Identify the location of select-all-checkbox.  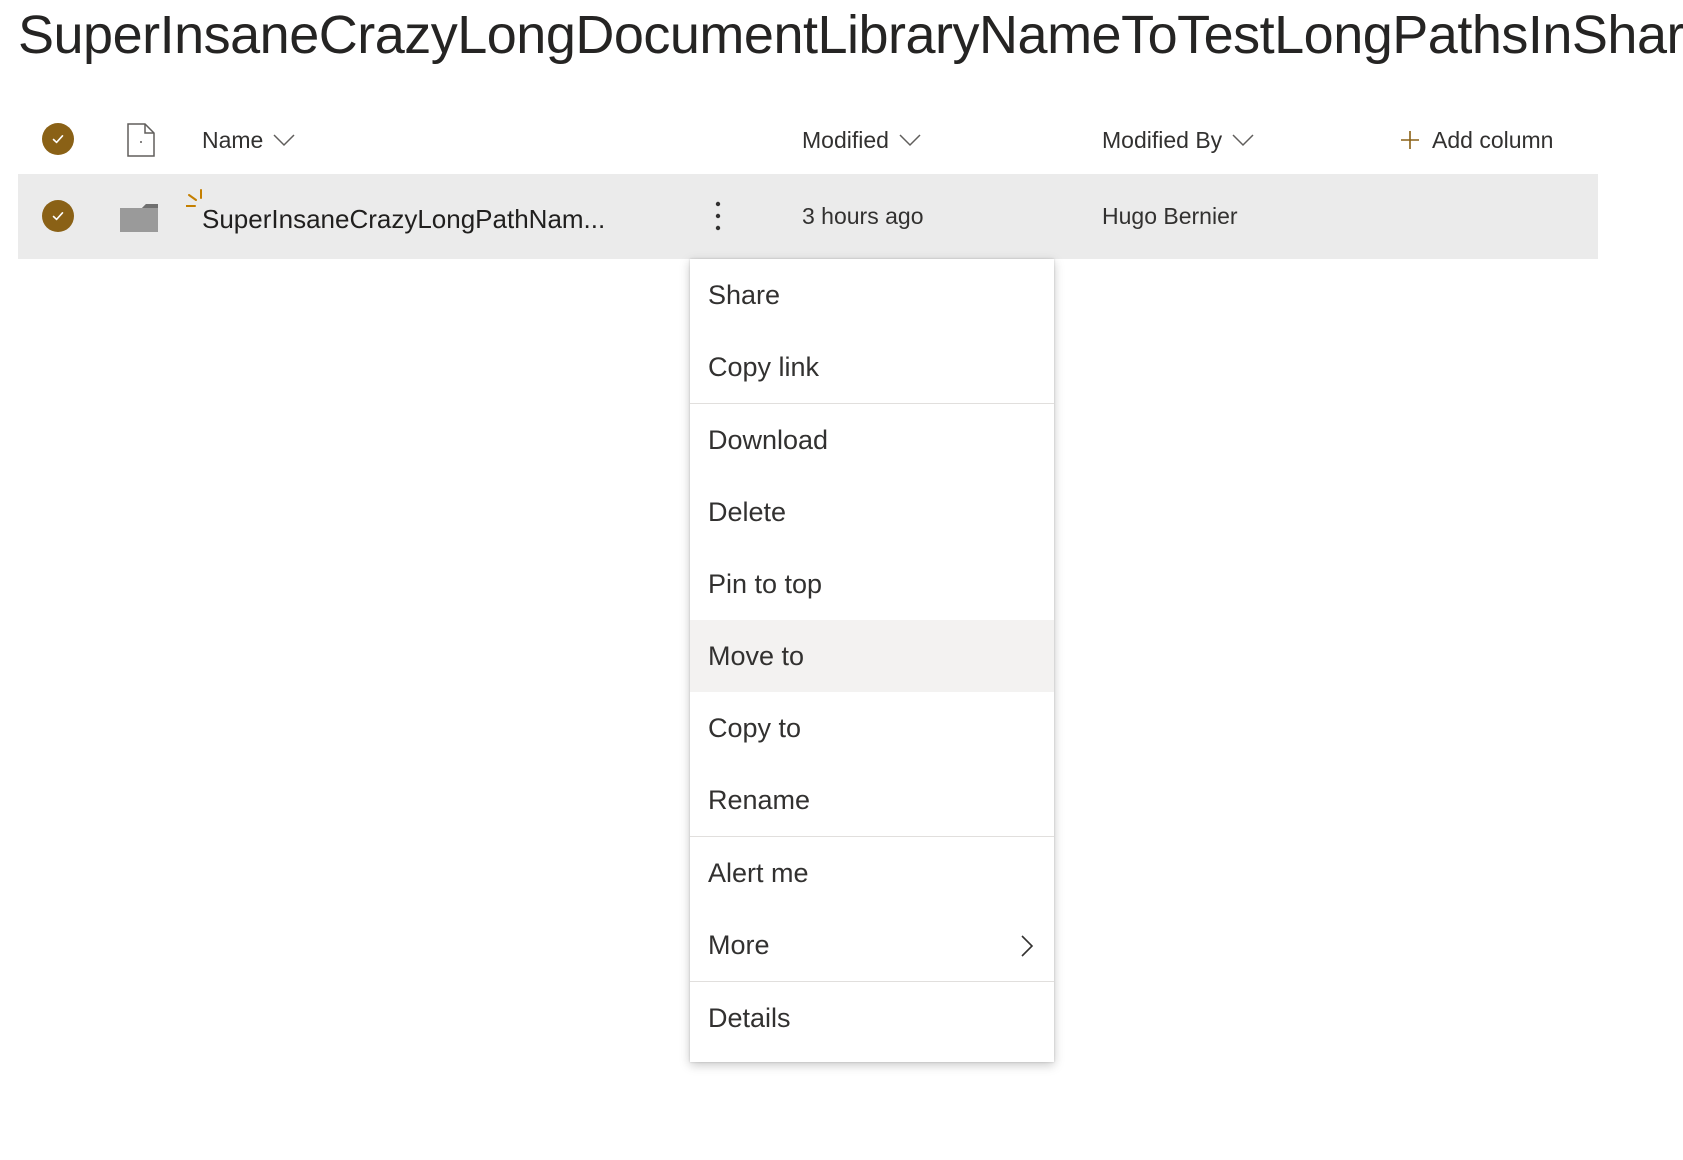
(58, 139).